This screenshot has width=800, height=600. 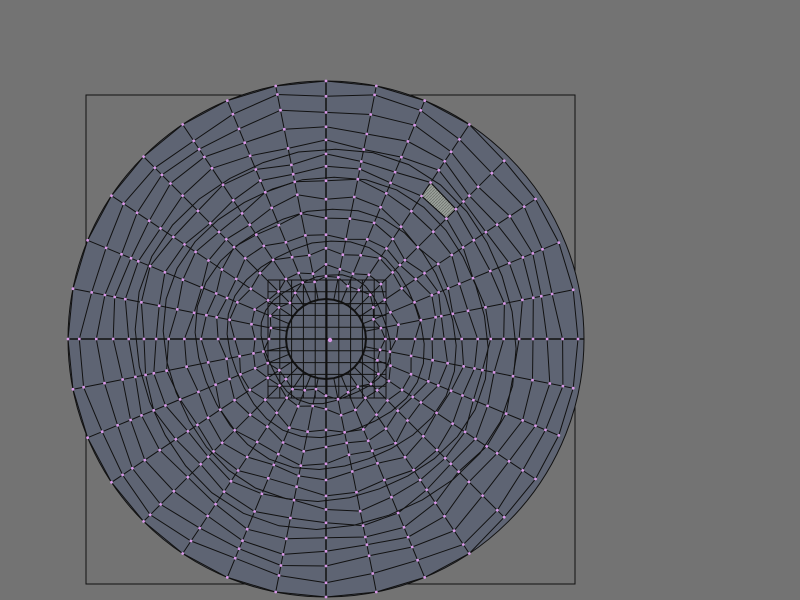 What do you see at coordinates (330, 340) in the screenshot?
I see `uv-pivot-vertex` at bounding box center [330, 340].